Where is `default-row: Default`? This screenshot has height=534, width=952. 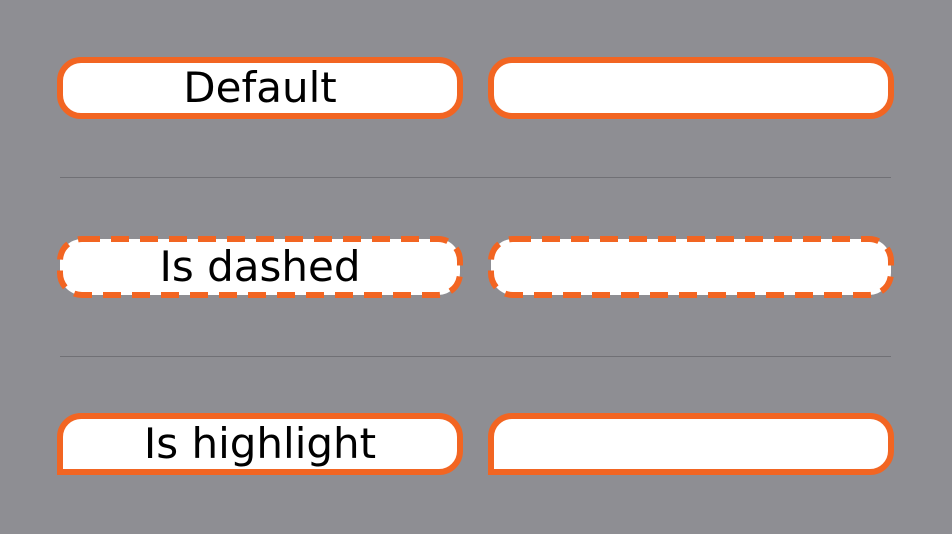 default-row: Default is located at coordinates (475, 88).